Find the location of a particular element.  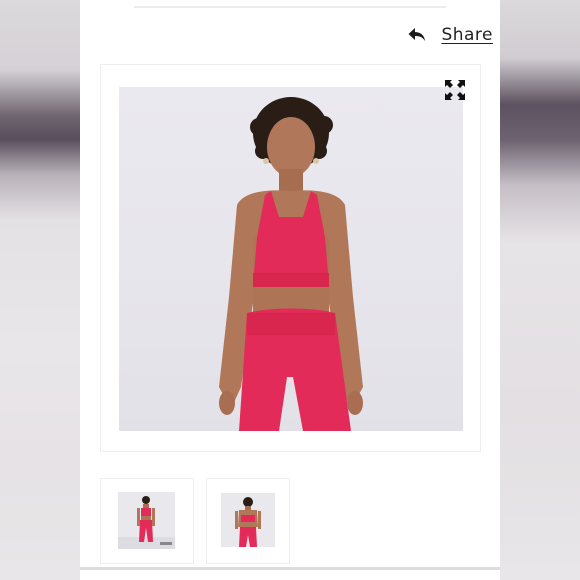

thumbnail-back-image is located at coordinates (248, 520).